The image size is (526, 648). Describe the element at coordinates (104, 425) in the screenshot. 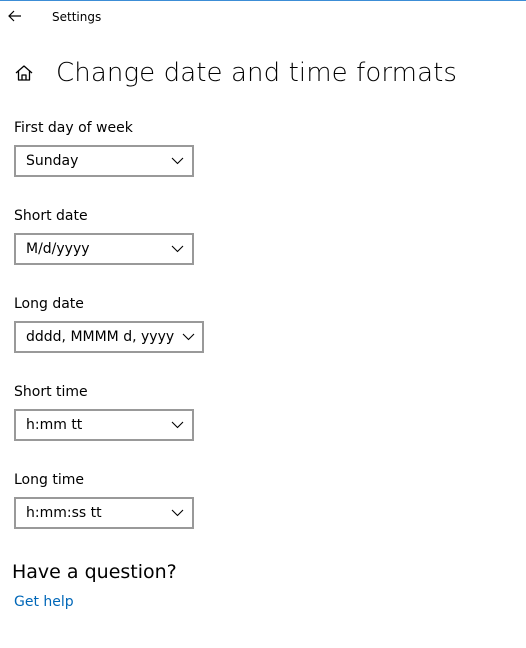

I see `short-time-dropdown: h:mm tt` at that location.